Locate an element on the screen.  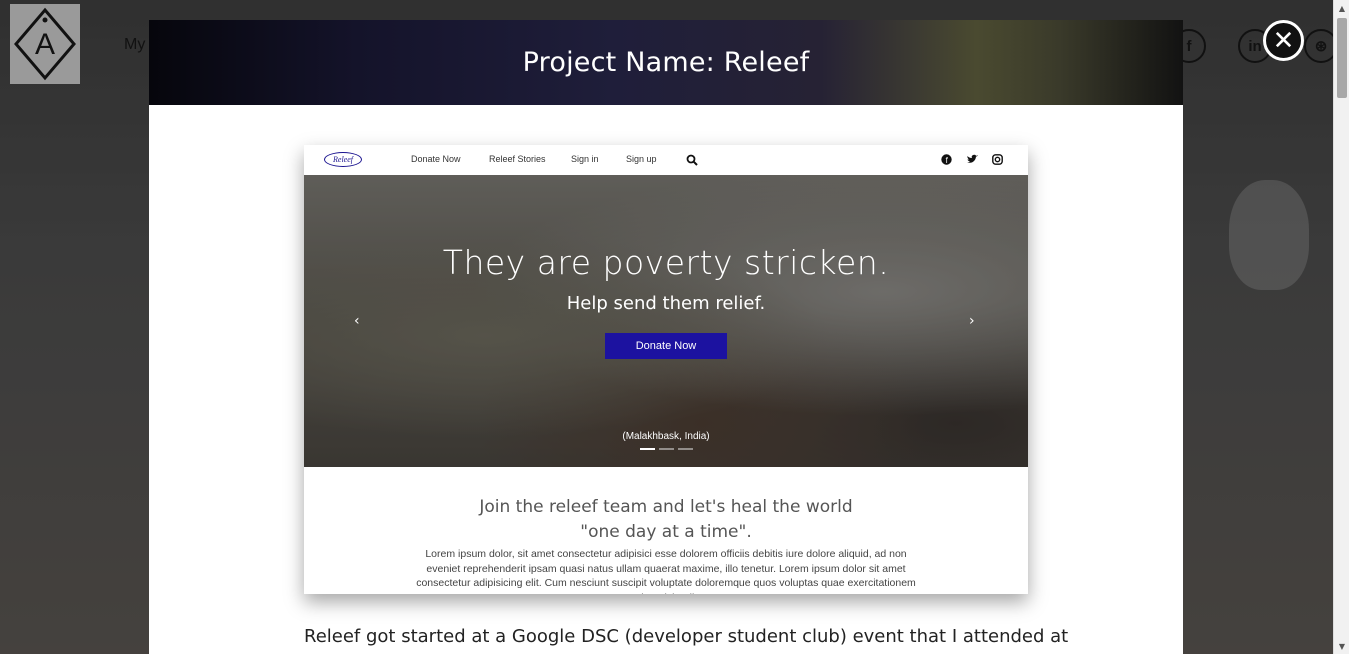
screenshot-nav-signin: Sign in is located at coordinates (585, 159).